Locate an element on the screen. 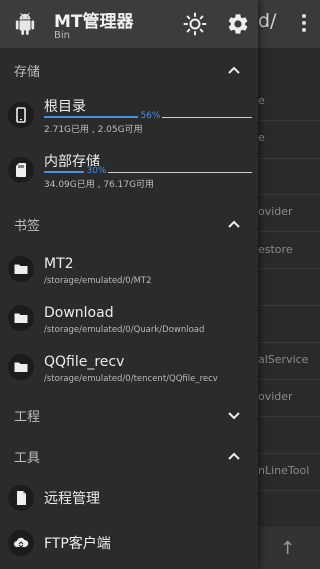 This screenshot has width=320, height=569. tool-item-ftp: FTP客户端 is located at coordinates (129, 542).